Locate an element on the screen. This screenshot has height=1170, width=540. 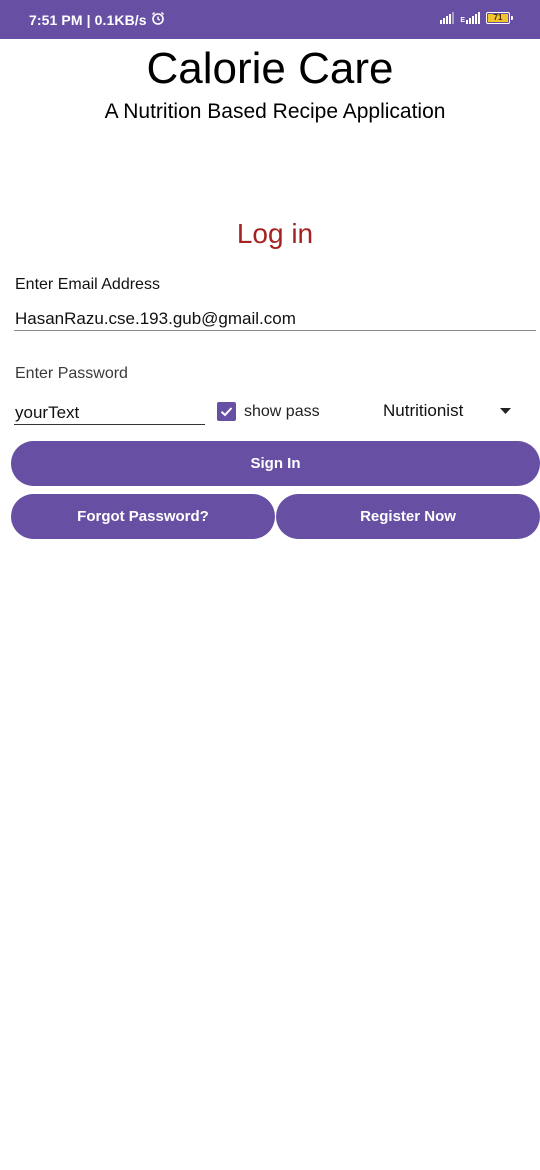
dropdown-arrow-icon is located at coordinates (505, 411).